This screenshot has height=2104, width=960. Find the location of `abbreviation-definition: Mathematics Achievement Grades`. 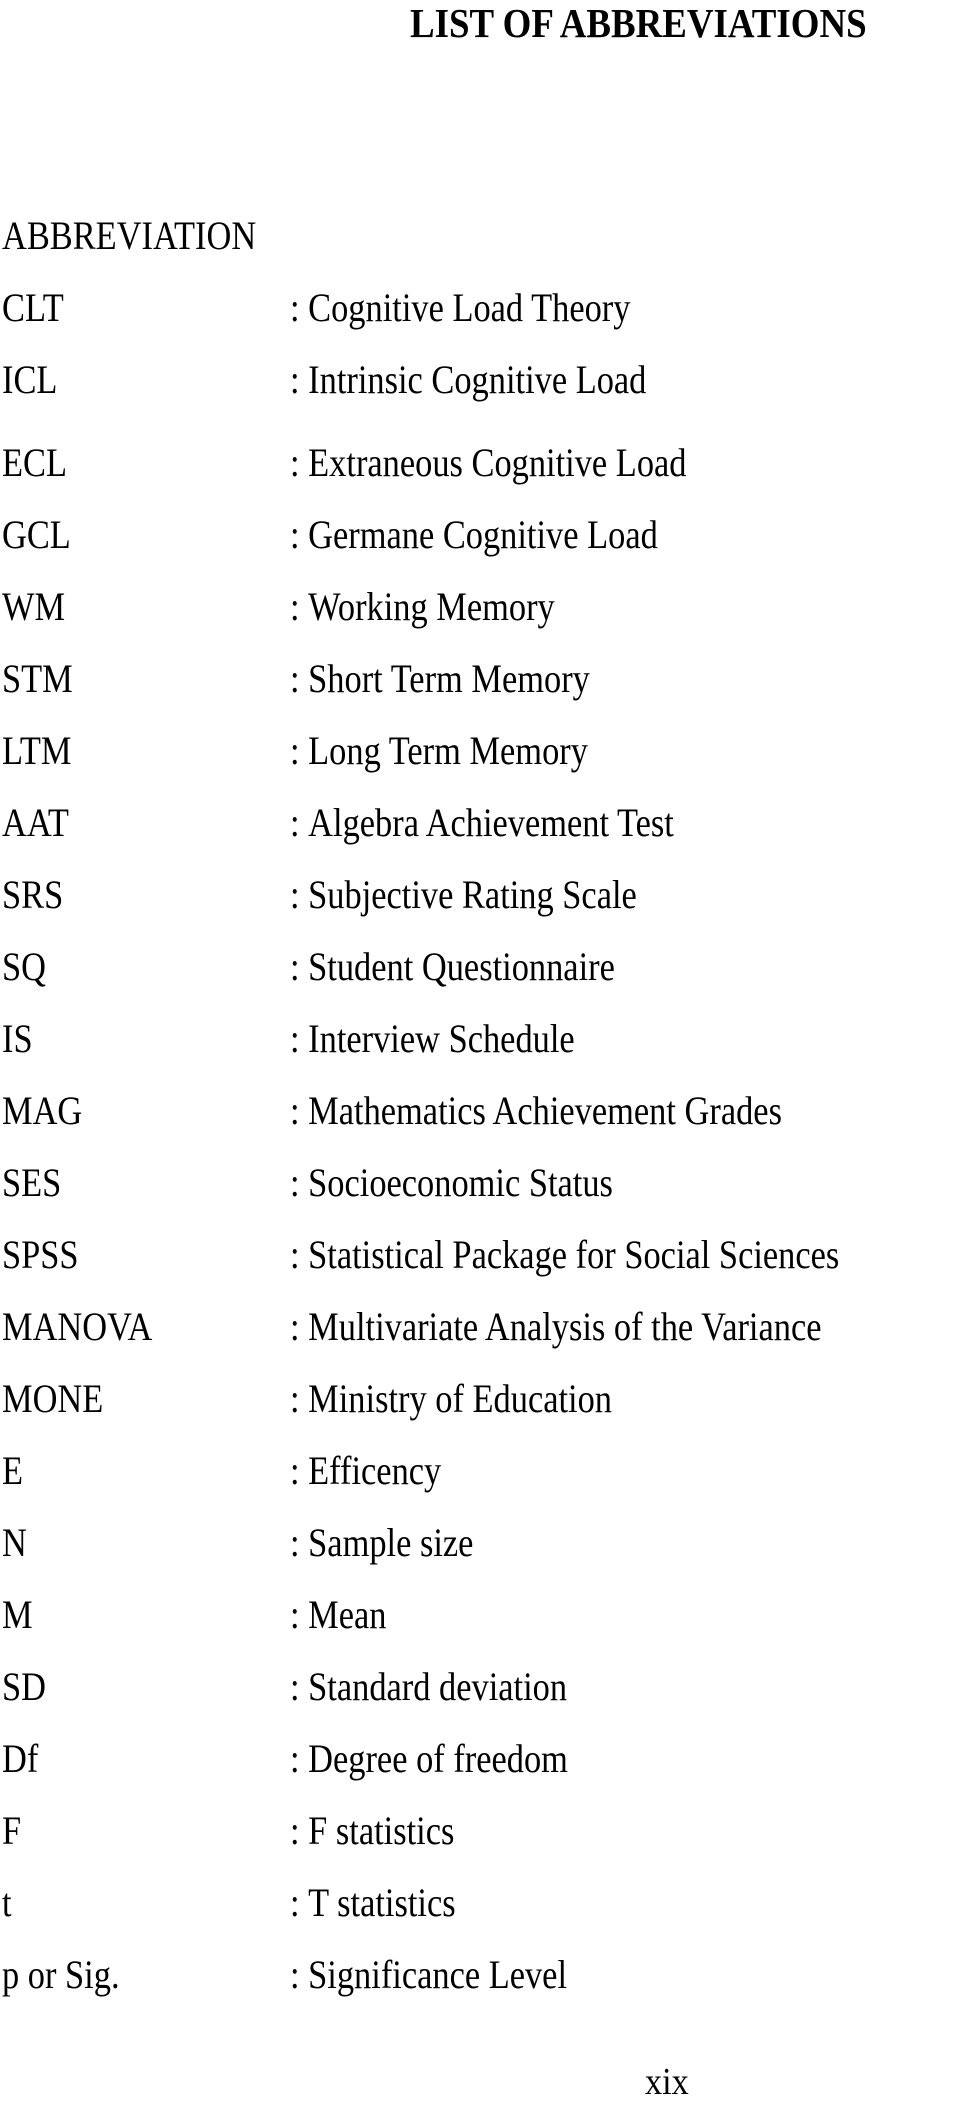

abbreviation-definition: Mathematics Achievement Grades is located at coordinates (545, 1110).